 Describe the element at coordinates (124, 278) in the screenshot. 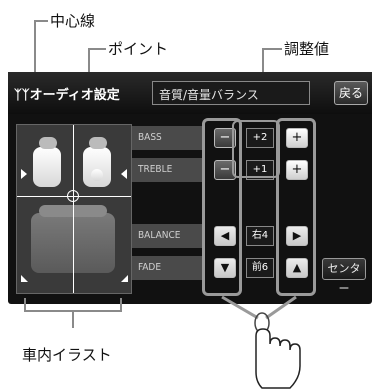

I see `speaker-corner-bottom-right` at that location.